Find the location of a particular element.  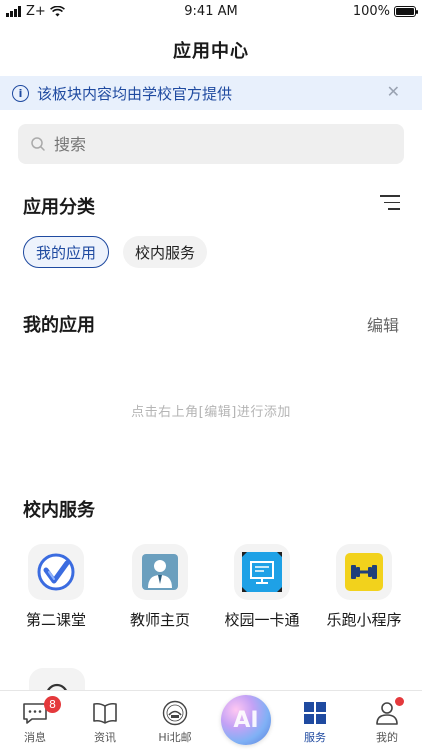

info-icon: i is located at coordinates (20, 93).